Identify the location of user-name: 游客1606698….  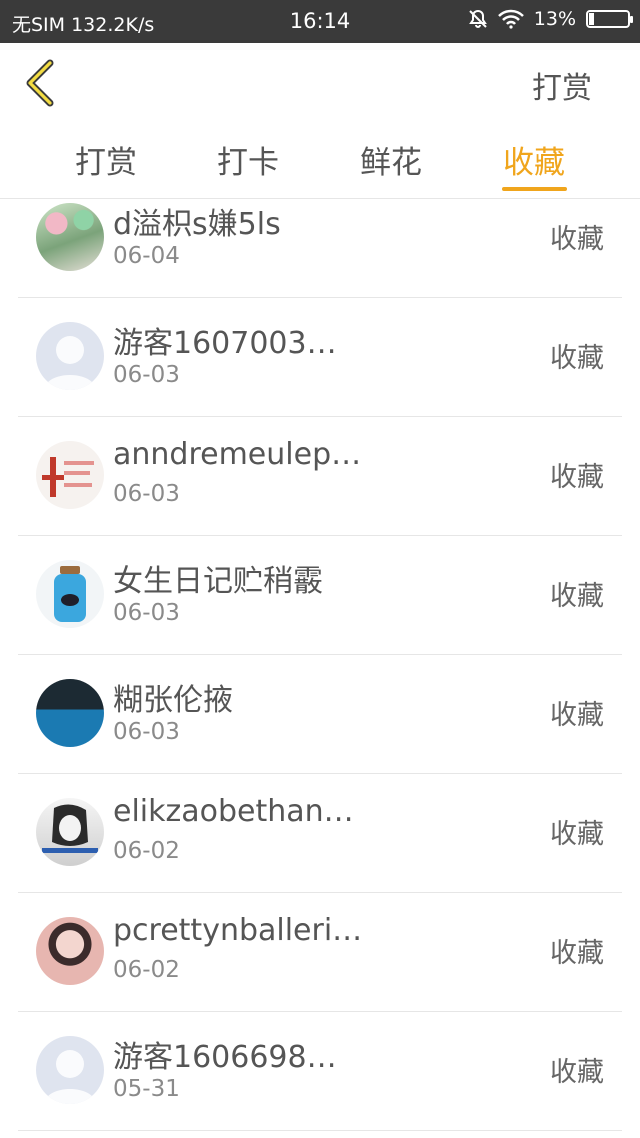
(225, 1057).